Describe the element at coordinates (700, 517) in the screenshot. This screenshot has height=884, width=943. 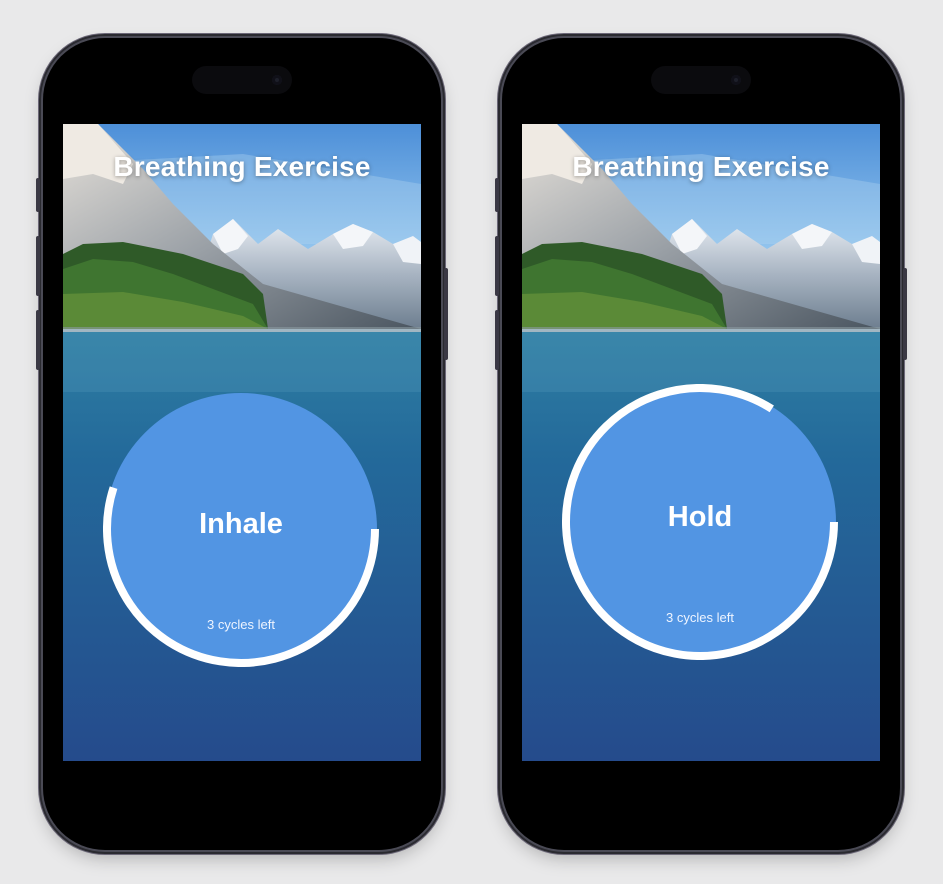
I see `breathing-phase-label: Hold` at that location.